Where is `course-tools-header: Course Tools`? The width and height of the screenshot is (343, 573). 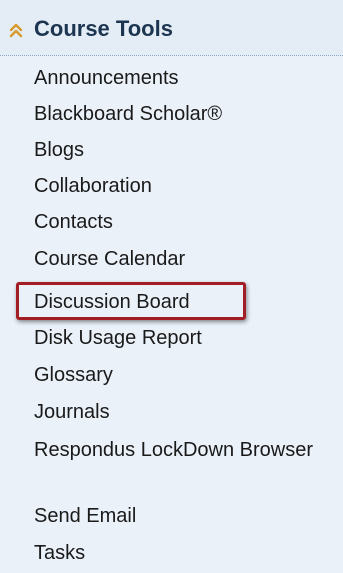 course-tools-header: Course Tools is located at coordinates (171, 28).